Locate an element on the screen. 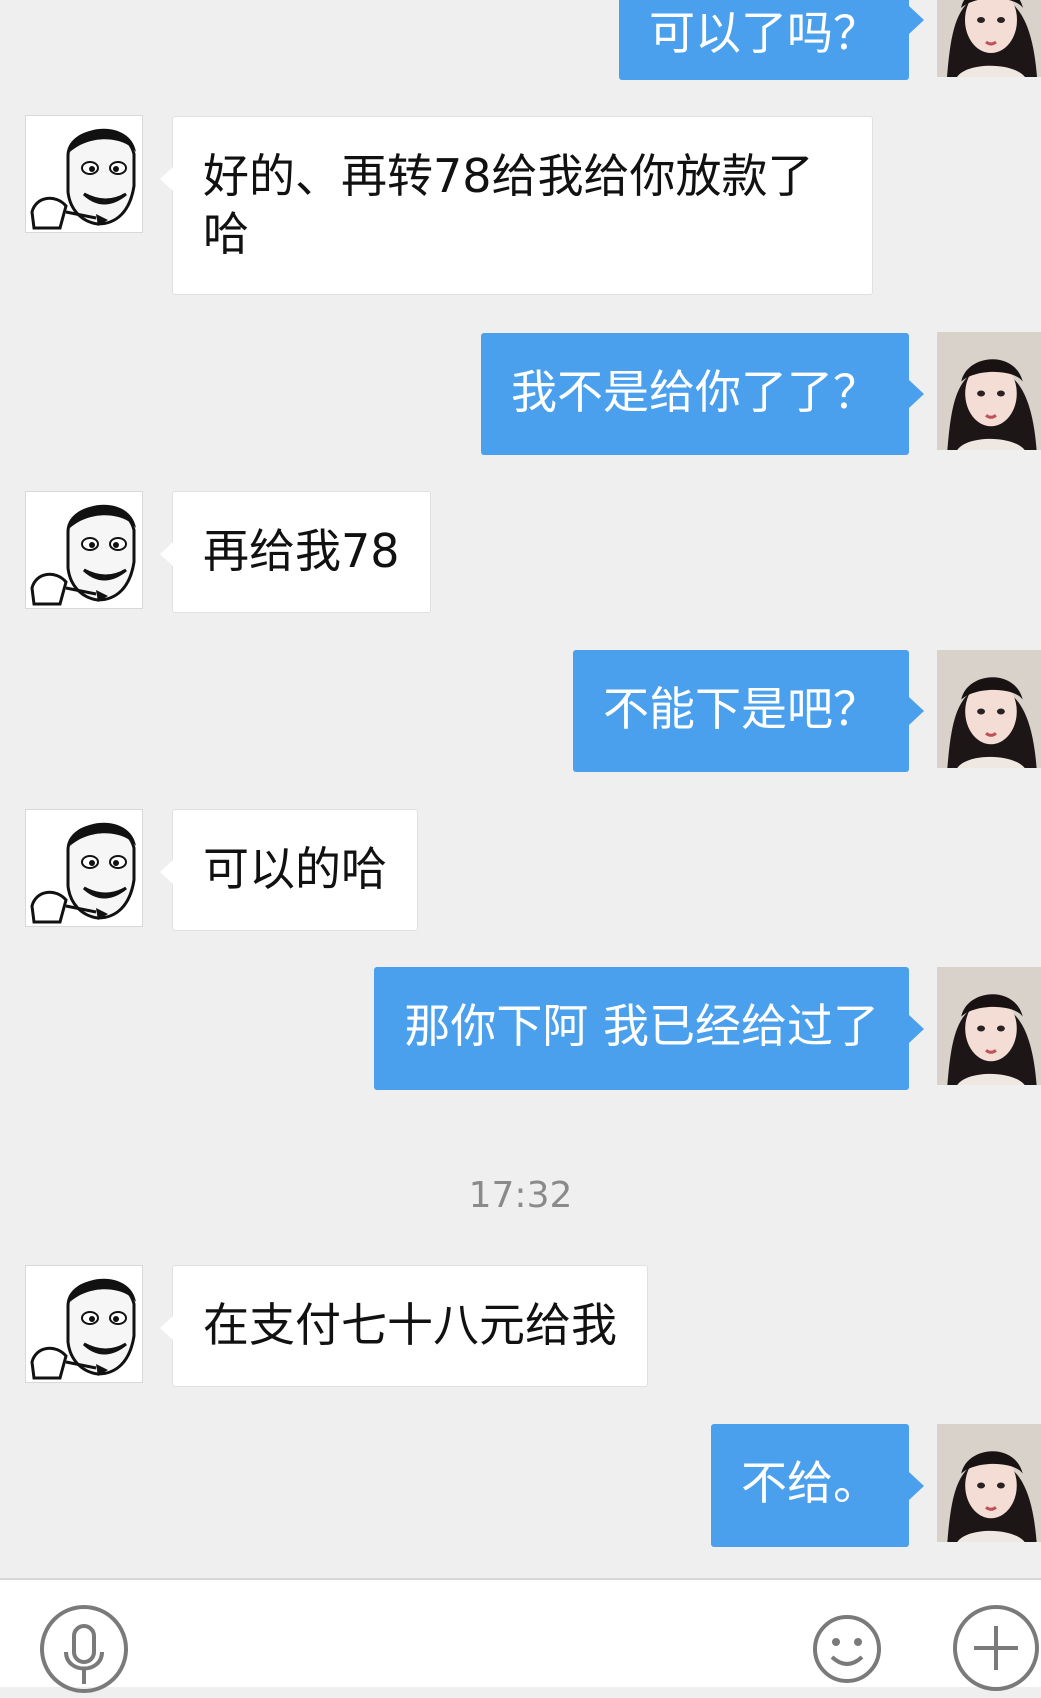 This screenshot has height=1698, width=1041. outgoing-message: 不给。 is located at coordinates (817, 1485).